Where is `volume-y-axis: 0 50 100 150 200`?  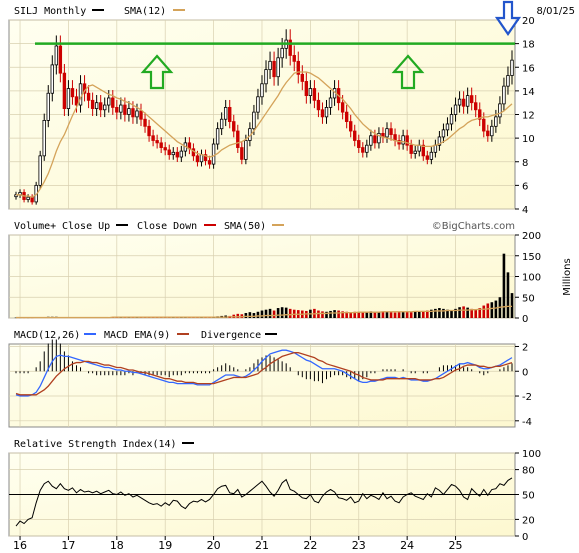 volume-y-axis: 0 50 100 150 200 is located at coordinates (528, 278).